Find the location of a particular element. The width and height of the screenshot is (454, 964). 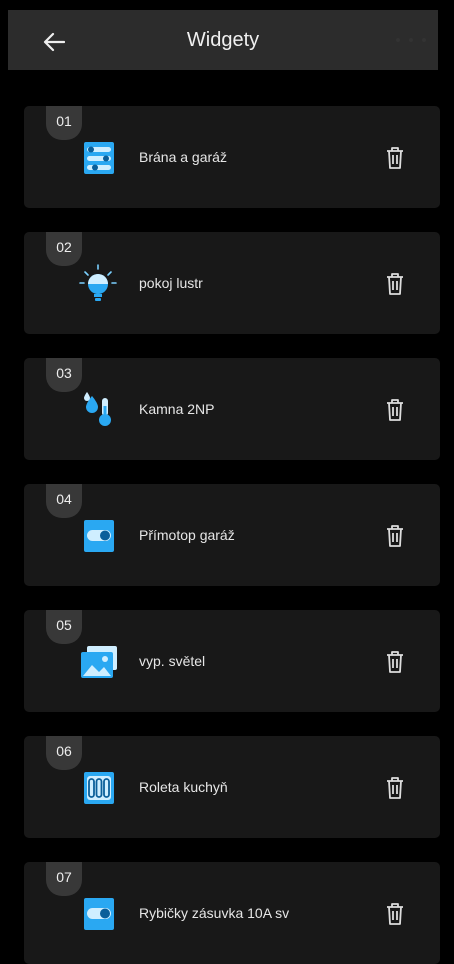

widget-label: pokoj lustr is located at coordinates (171, 283).